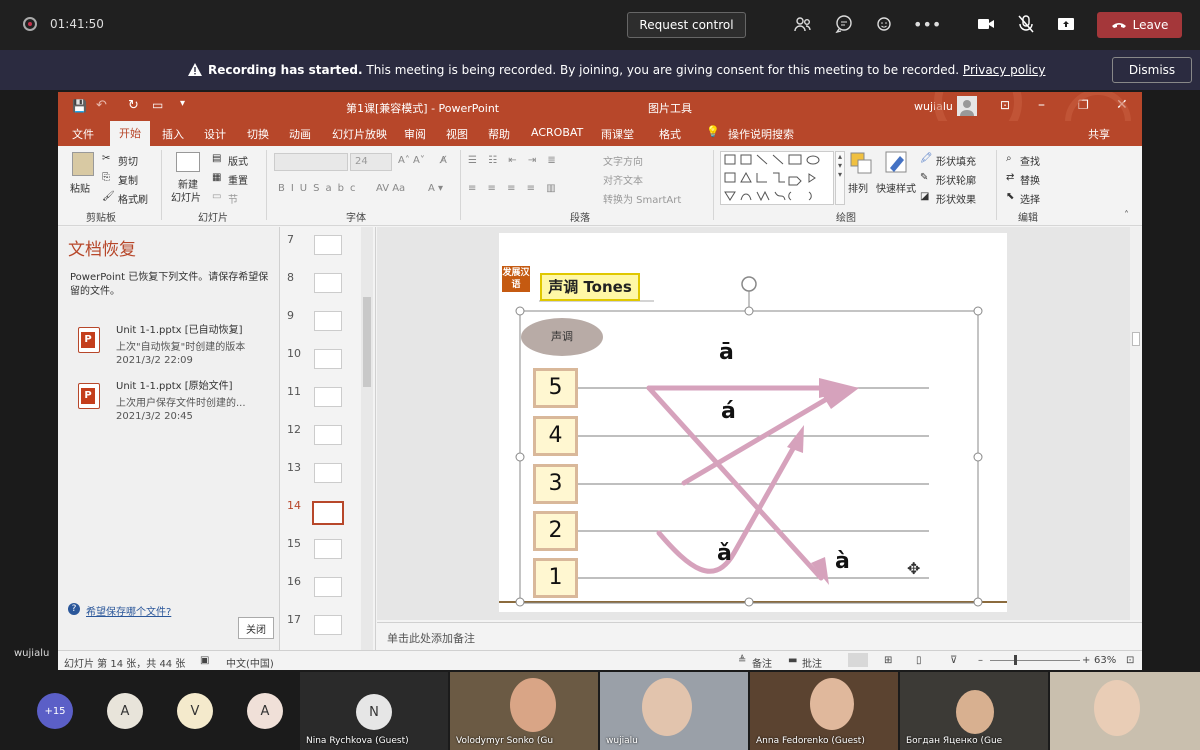 The image size is (1200, 750). Describe the element at coordinates (888, 660) in the screenshot. I see `slide-sorter-icon: ⊞` at that location.